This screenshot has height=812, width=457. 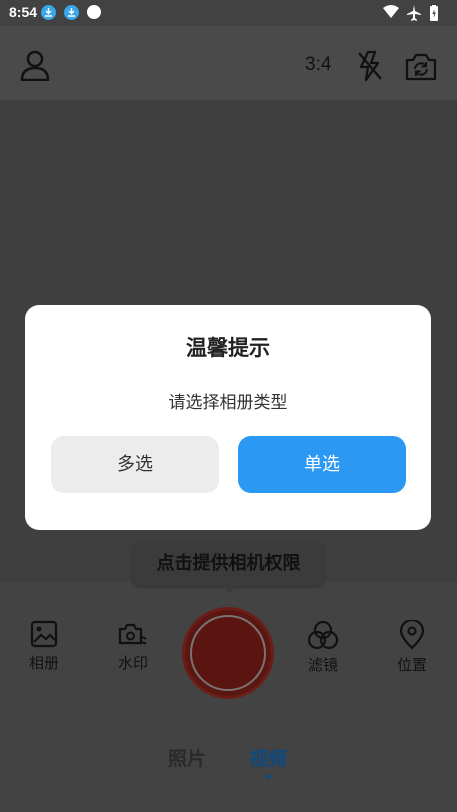 What do you see at coordinates (132, 634) in the screenshot?
I see `watermark-icon` at bounding box center [132, 634].